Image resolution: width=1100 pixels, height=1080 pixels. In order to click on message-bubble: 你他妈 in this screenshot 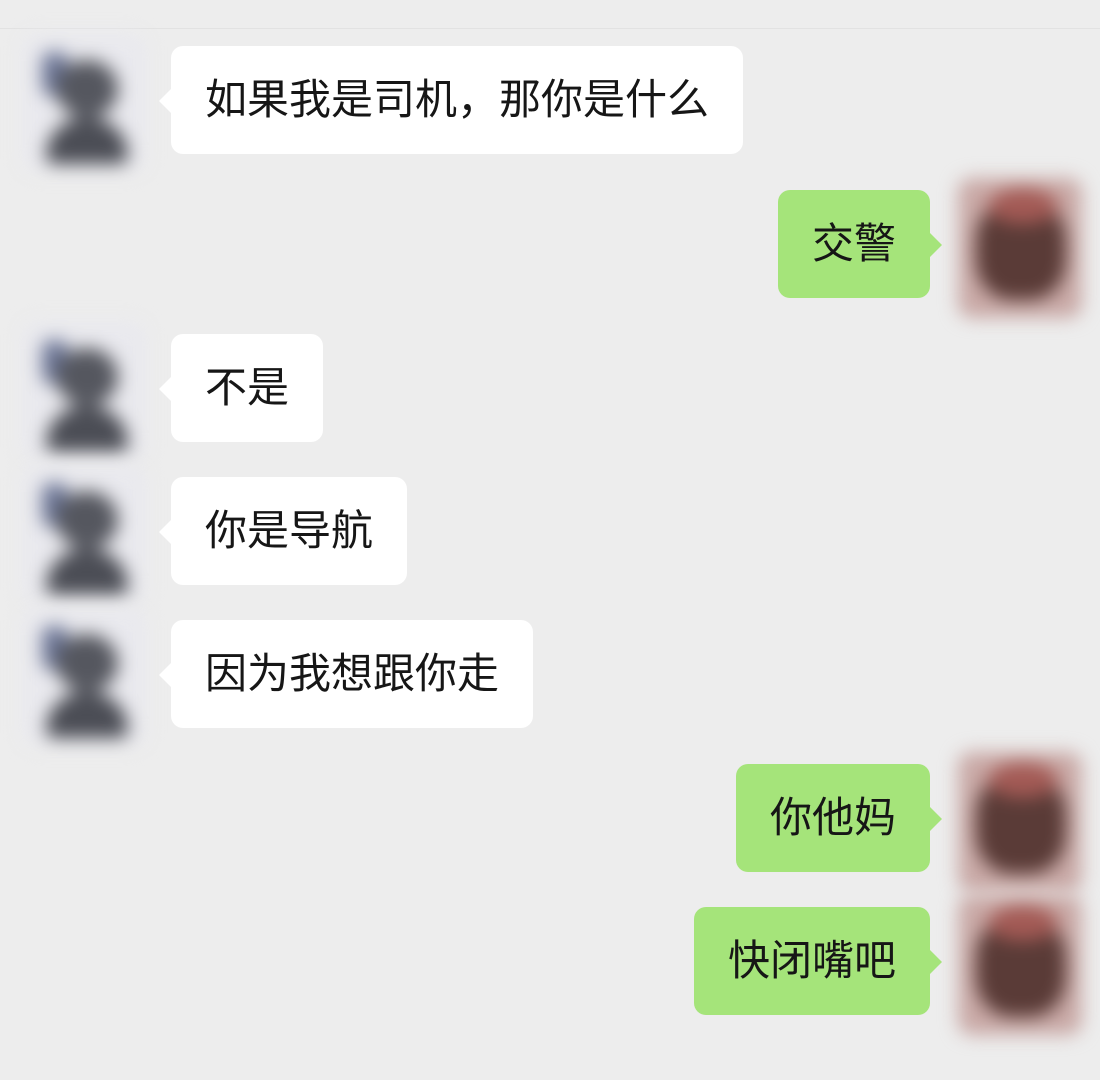, I will do `click(832, 818)`.